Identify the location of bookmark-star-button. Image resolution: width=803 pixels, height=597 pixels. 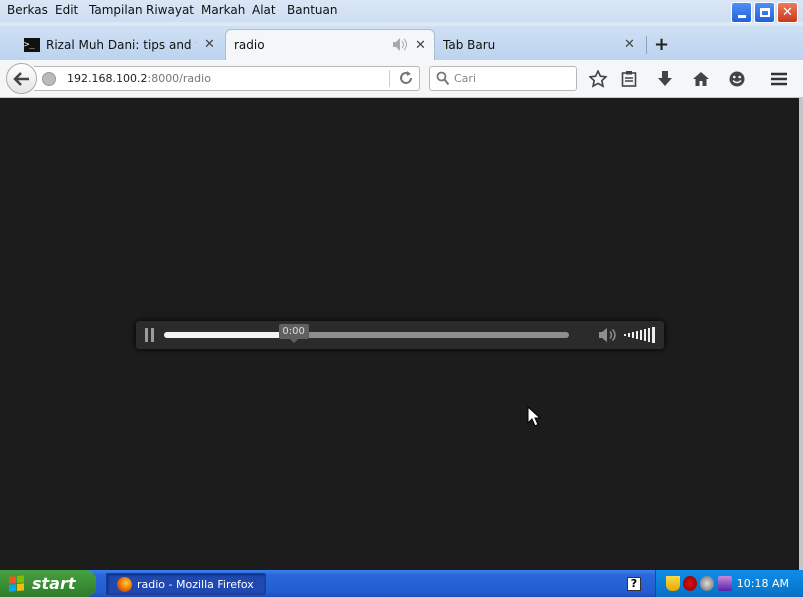
(598, 79).